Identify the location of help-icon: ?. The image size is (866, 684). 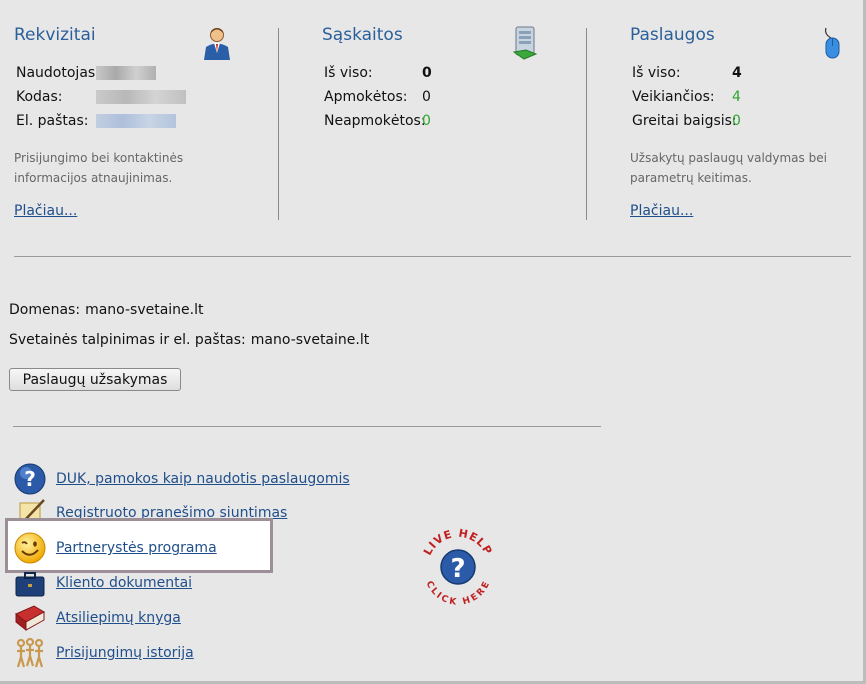
(30, 479).